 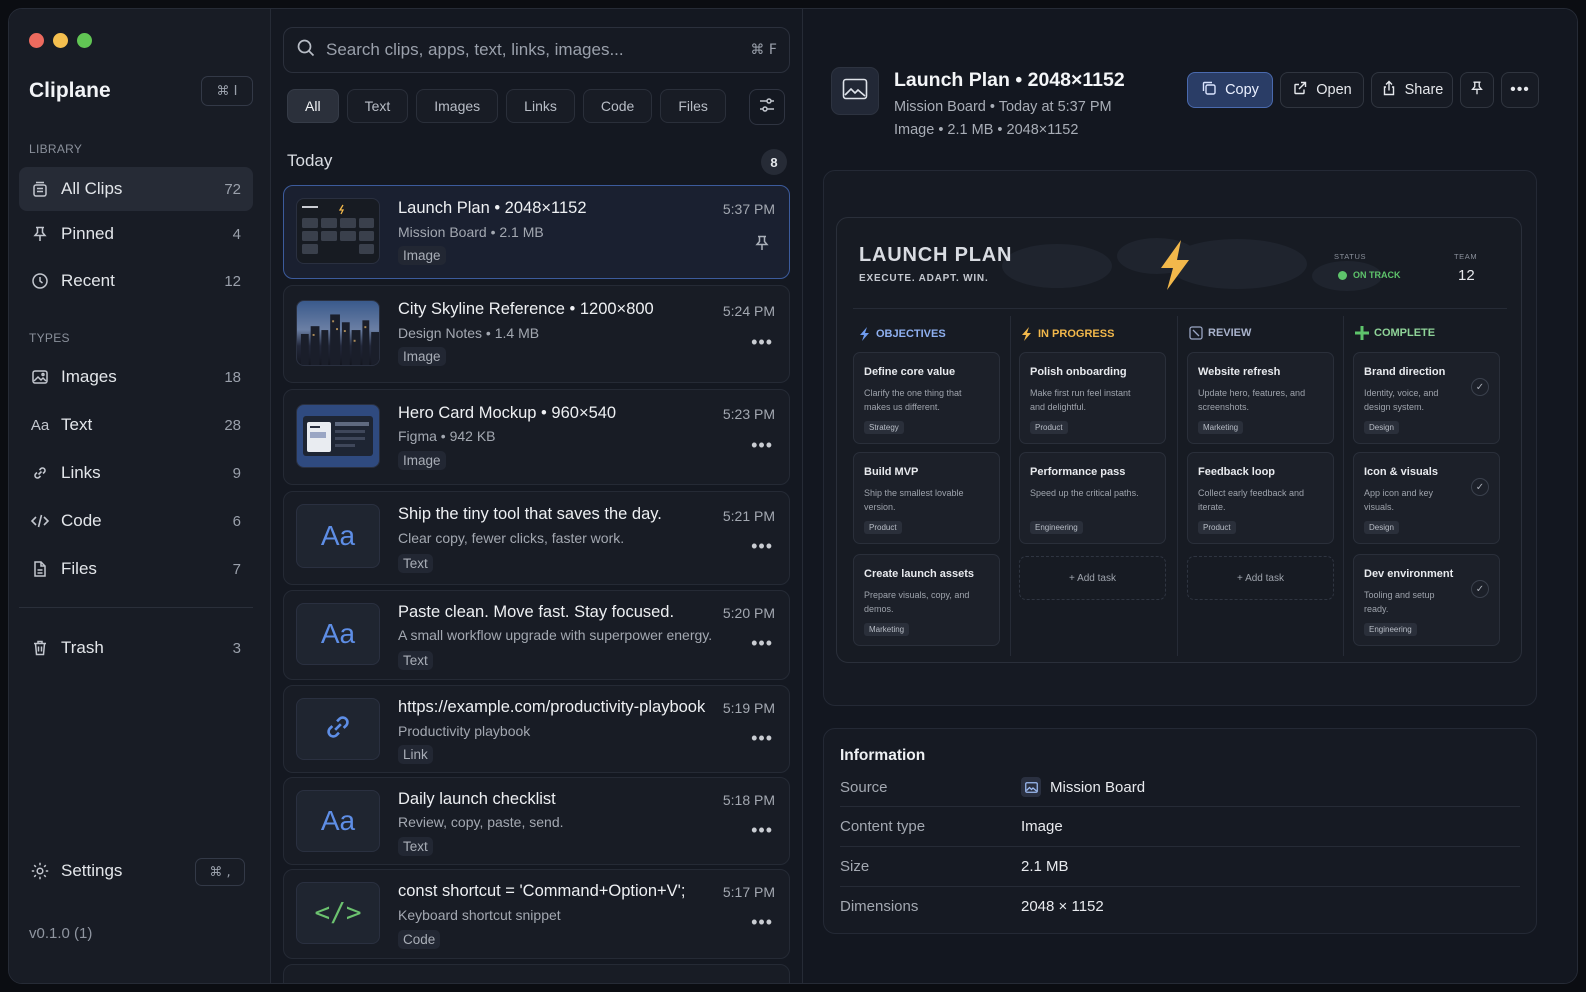 I want to click on sidebar-item-trash: Trash 3, so click(x=136, y=648).